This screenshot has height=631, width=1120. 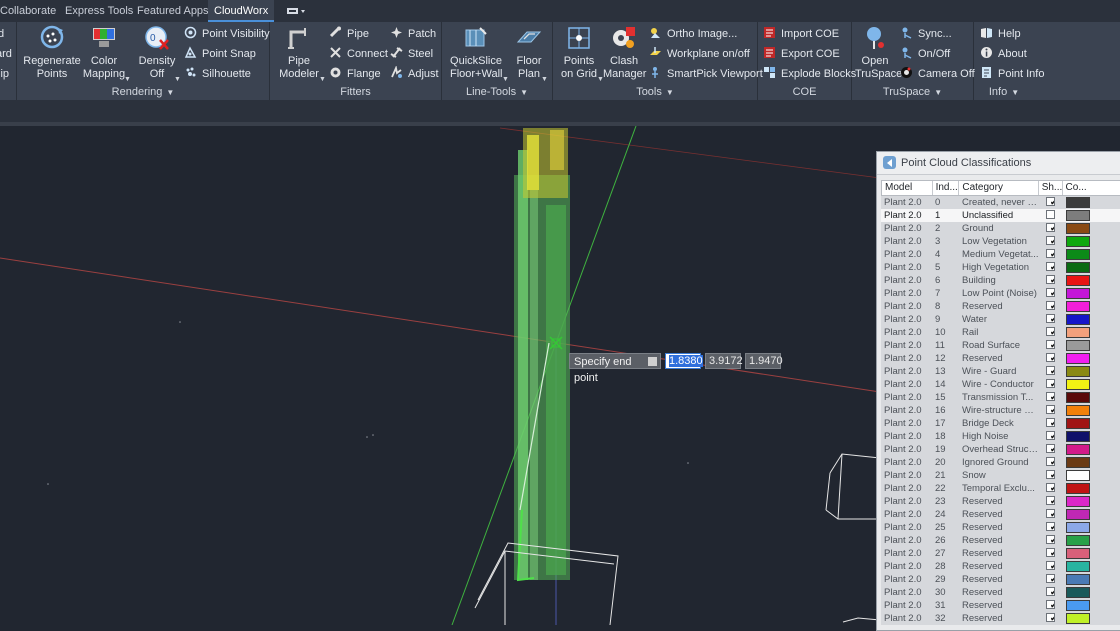 What do you see at coordinates (1000, 462) in the screenshot?
I see `table-row: Plant 2.0 20 Ignored Ground ✔` at bounding box center [1000, 462].